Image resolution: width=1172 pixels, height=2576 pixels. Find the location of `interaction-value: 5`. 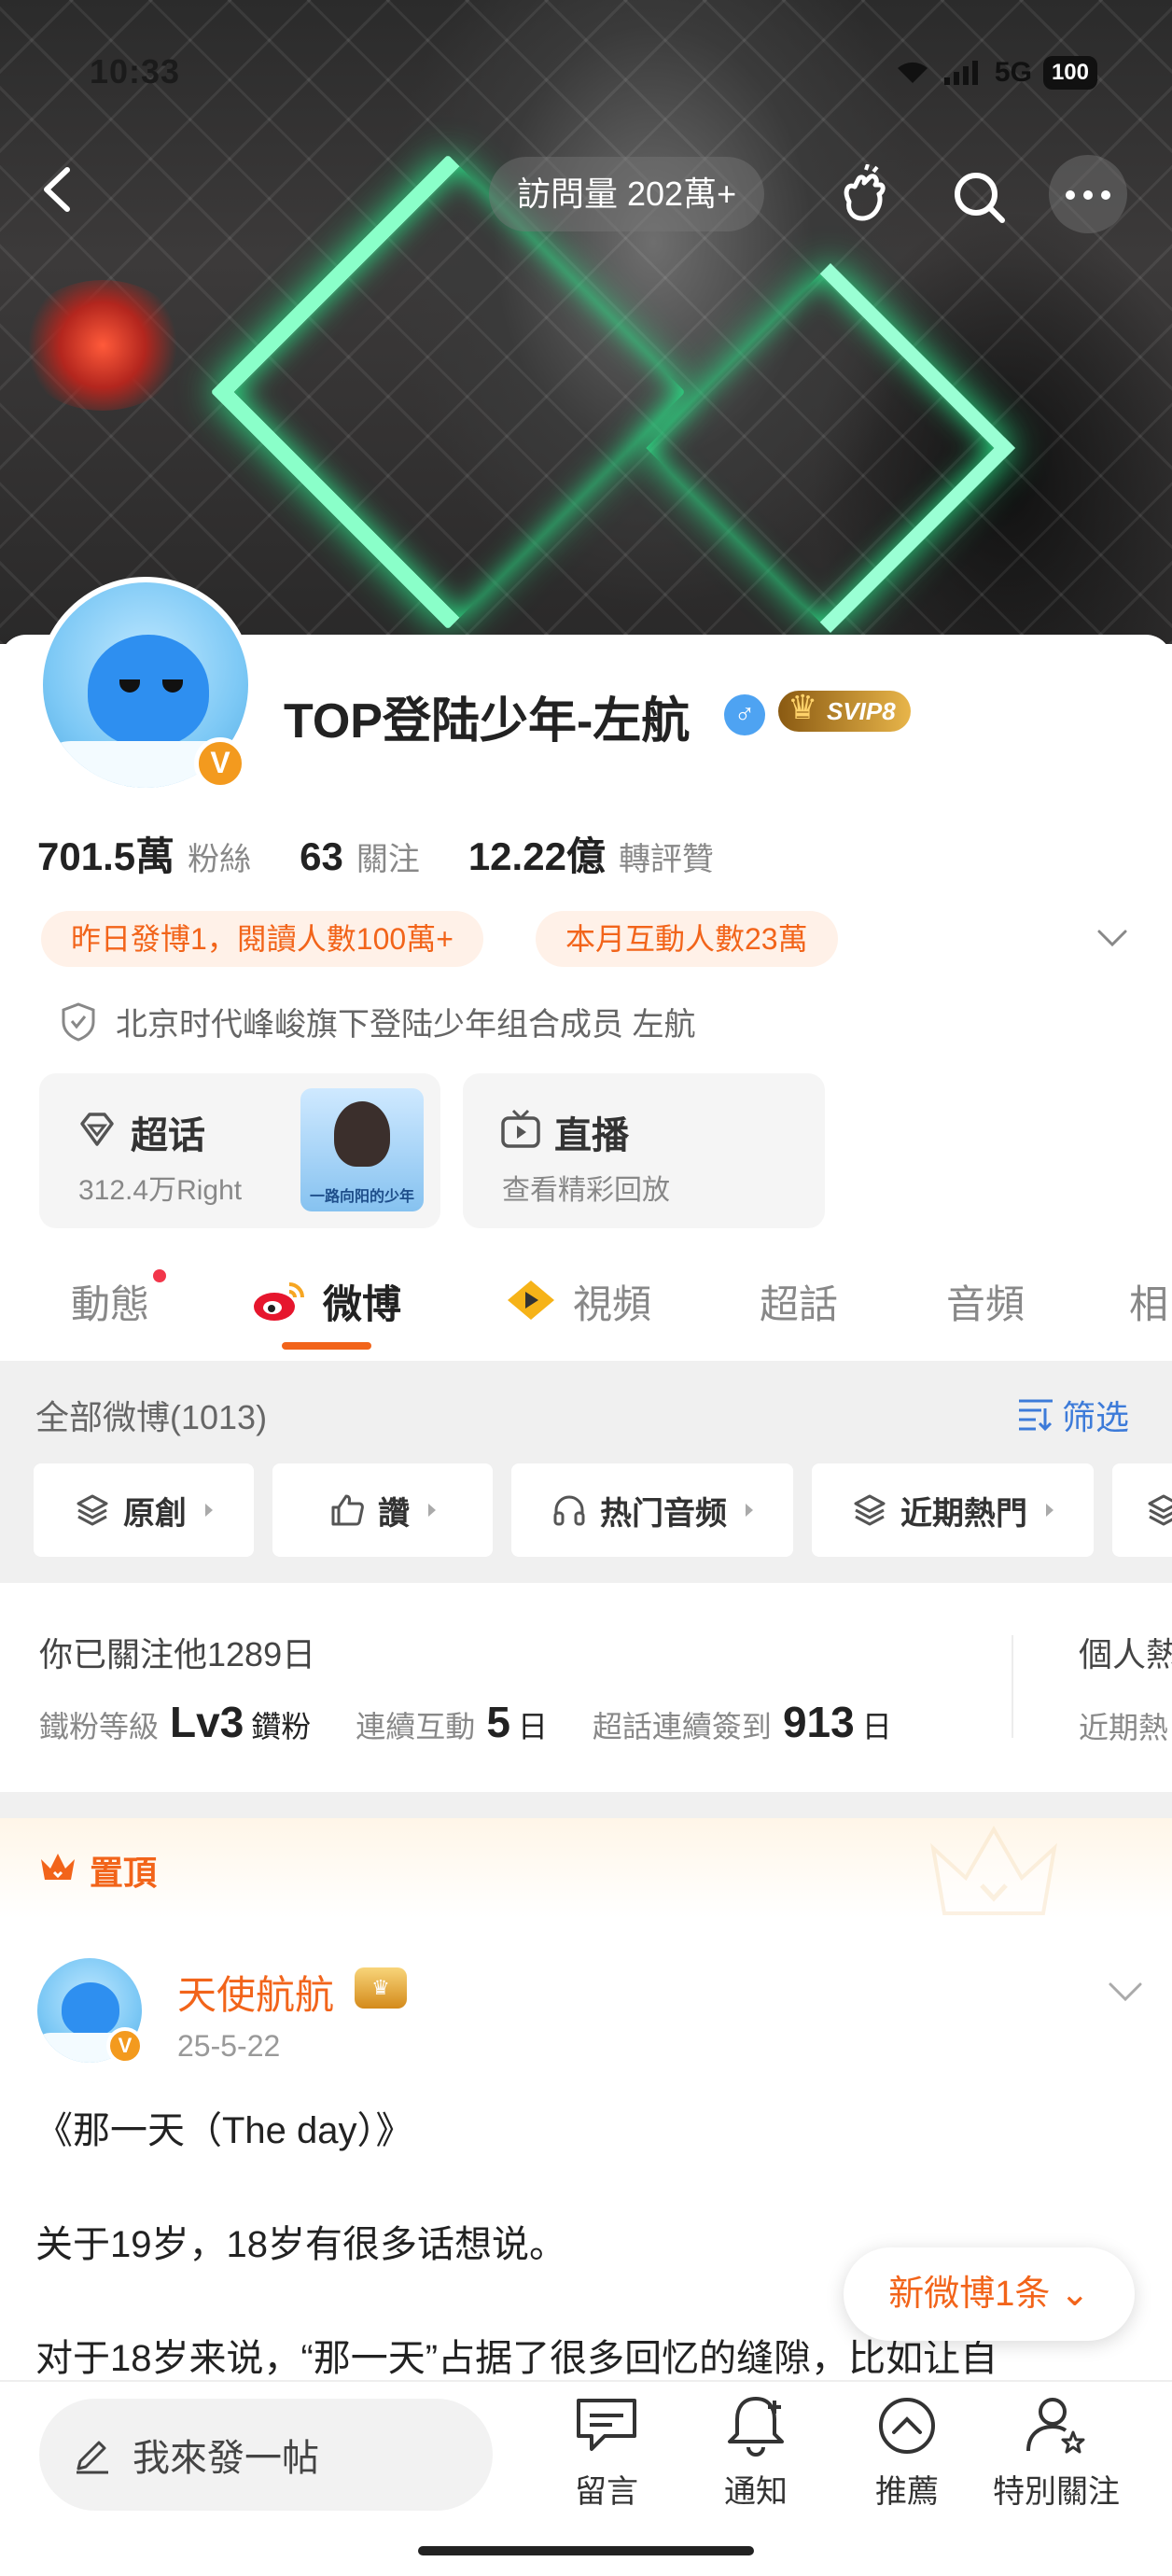

interaction-value: 5 is located at coordinates (498, 1722).